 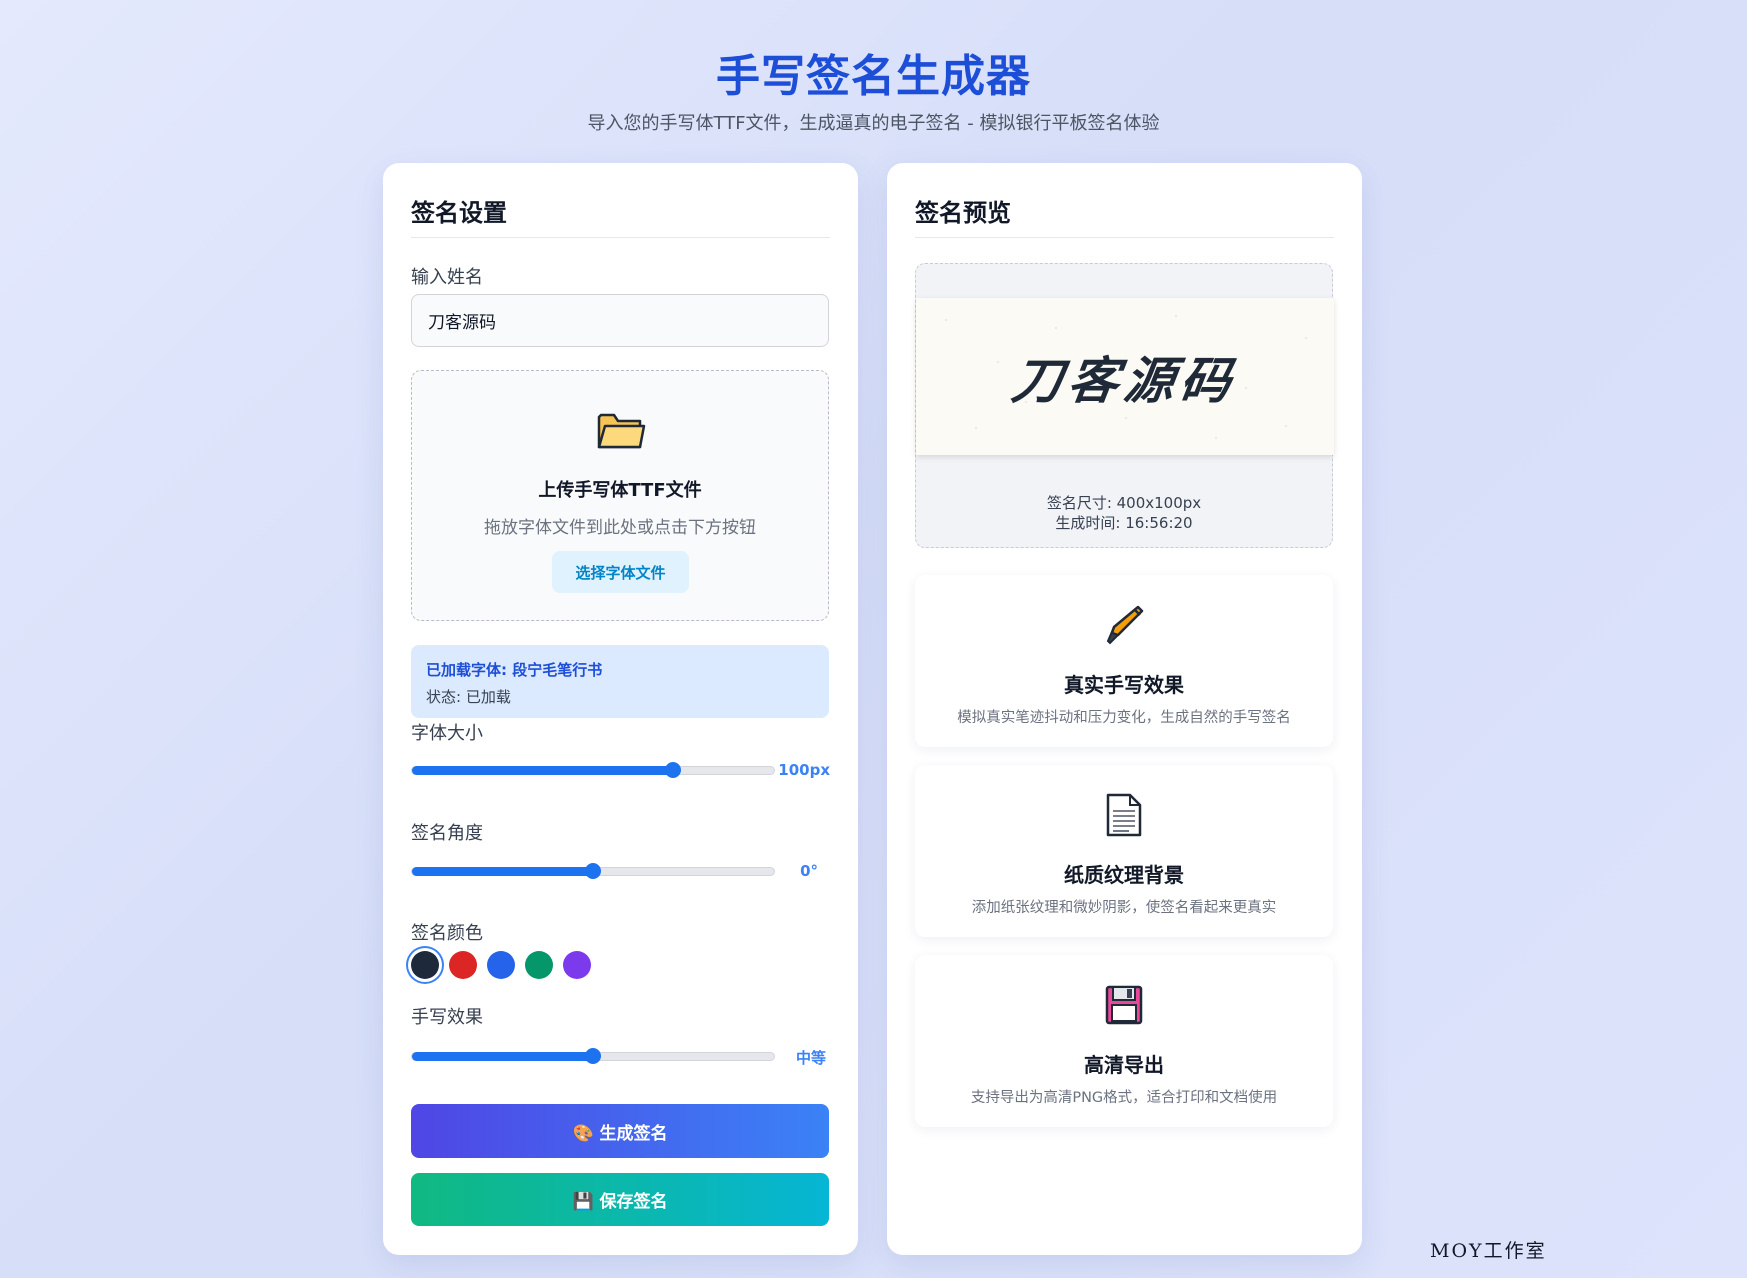 I want to click on signature-paper: 刀客源码, so click(x=1125, y=376).